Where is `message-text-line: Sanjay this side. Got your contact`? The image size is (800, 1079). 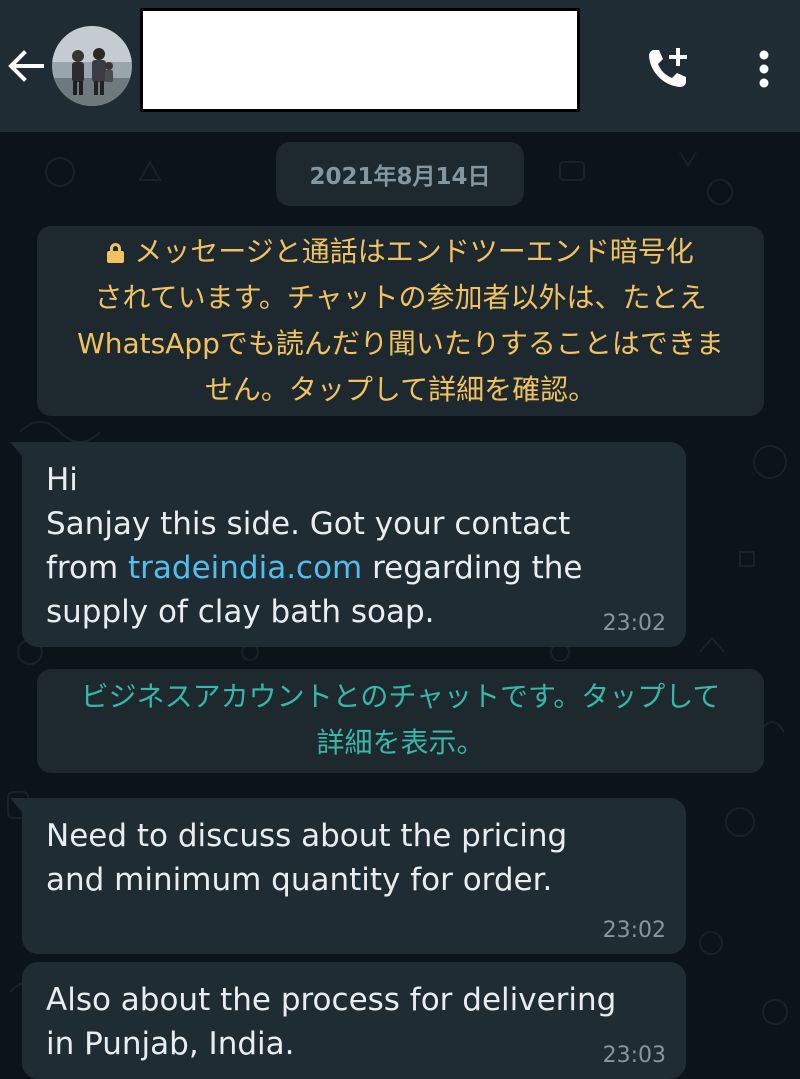 message-text-line: Sanjay this side. Got your contact is located at coordinates (308, 524).